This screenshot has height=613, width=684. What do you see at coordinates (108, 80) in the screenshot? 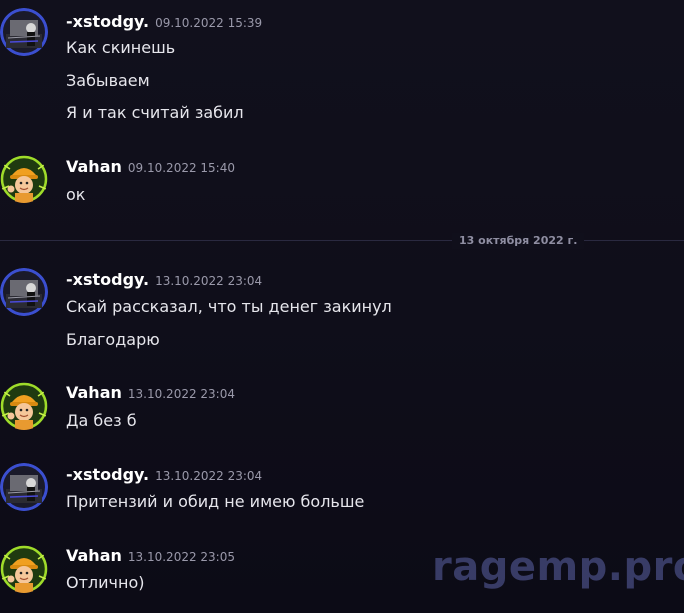
I see `message-text: Забываем` at bounding box center [108, 80].